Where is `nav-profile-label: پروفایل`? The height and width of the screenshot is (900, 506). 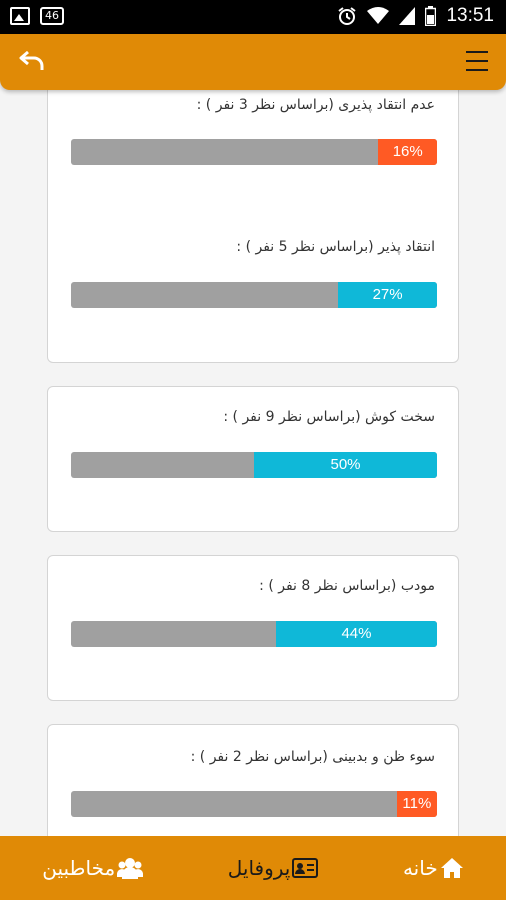
nav-profile-label: پروفایل is located at coordinates (259, 868).